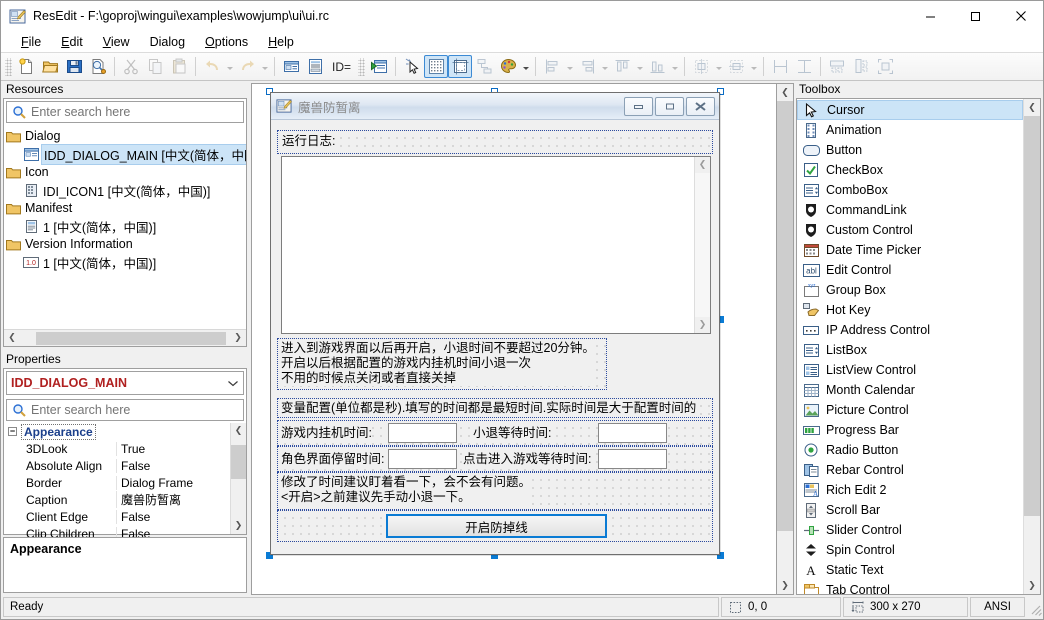 This screenshot has height=620, width=1044. Describe the element at coordinates (412, 66) in the screenshot. I see `select-pointer-button` at that location.